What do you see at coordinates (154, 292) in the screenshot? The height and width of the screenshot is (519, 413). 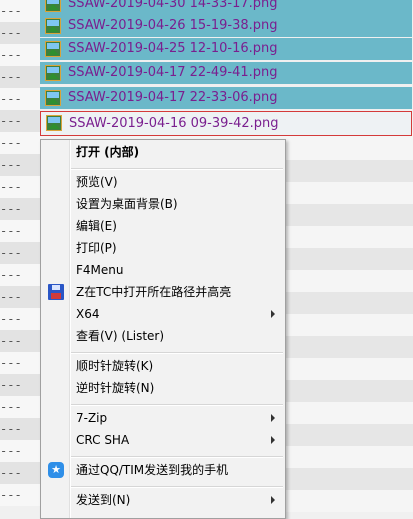 I see `menu-label: Z在TC中打开所在路径并高亮` at bounding box center [154, 292].